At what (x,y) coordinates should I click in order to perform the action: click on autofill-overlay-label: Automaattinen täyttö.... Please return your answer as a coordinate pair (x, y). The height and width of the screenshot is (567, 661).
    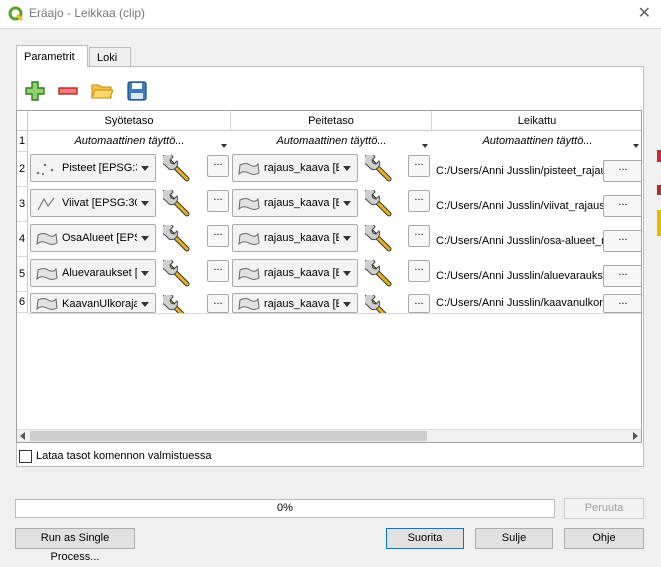
    Looking at the image, I should click on (331, 141).